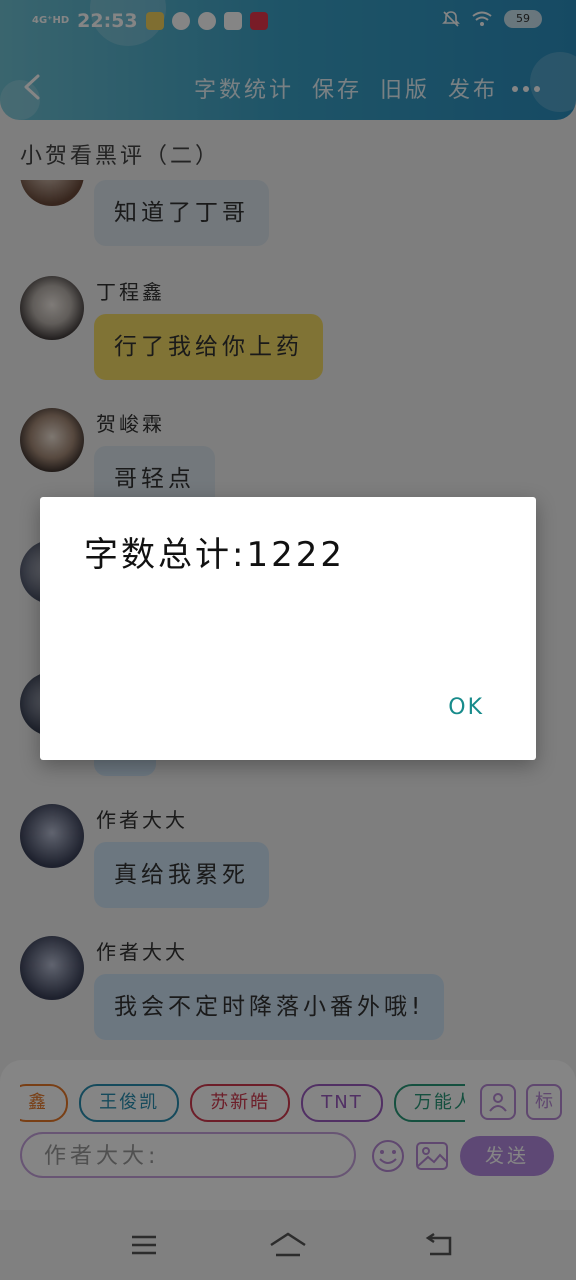  I want to click on dialog-message: 字数总计:1222, so click(214, 555).